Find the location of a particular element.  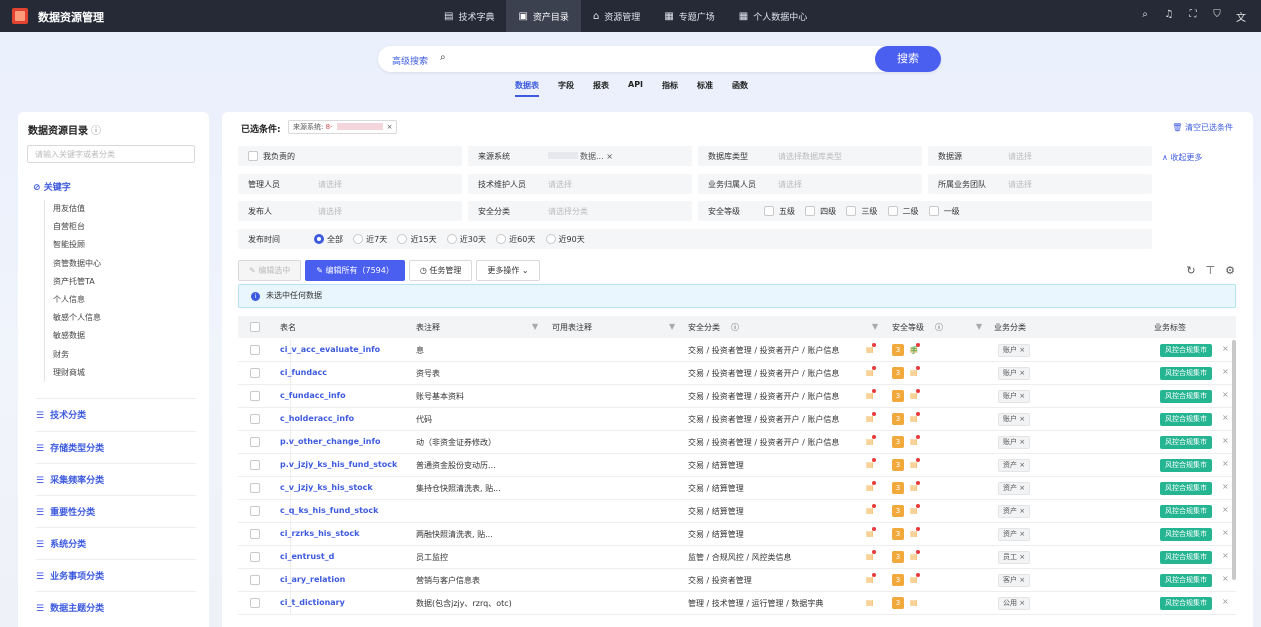

keyword-item: 自营柜台 is located at coordinates (119, 227).